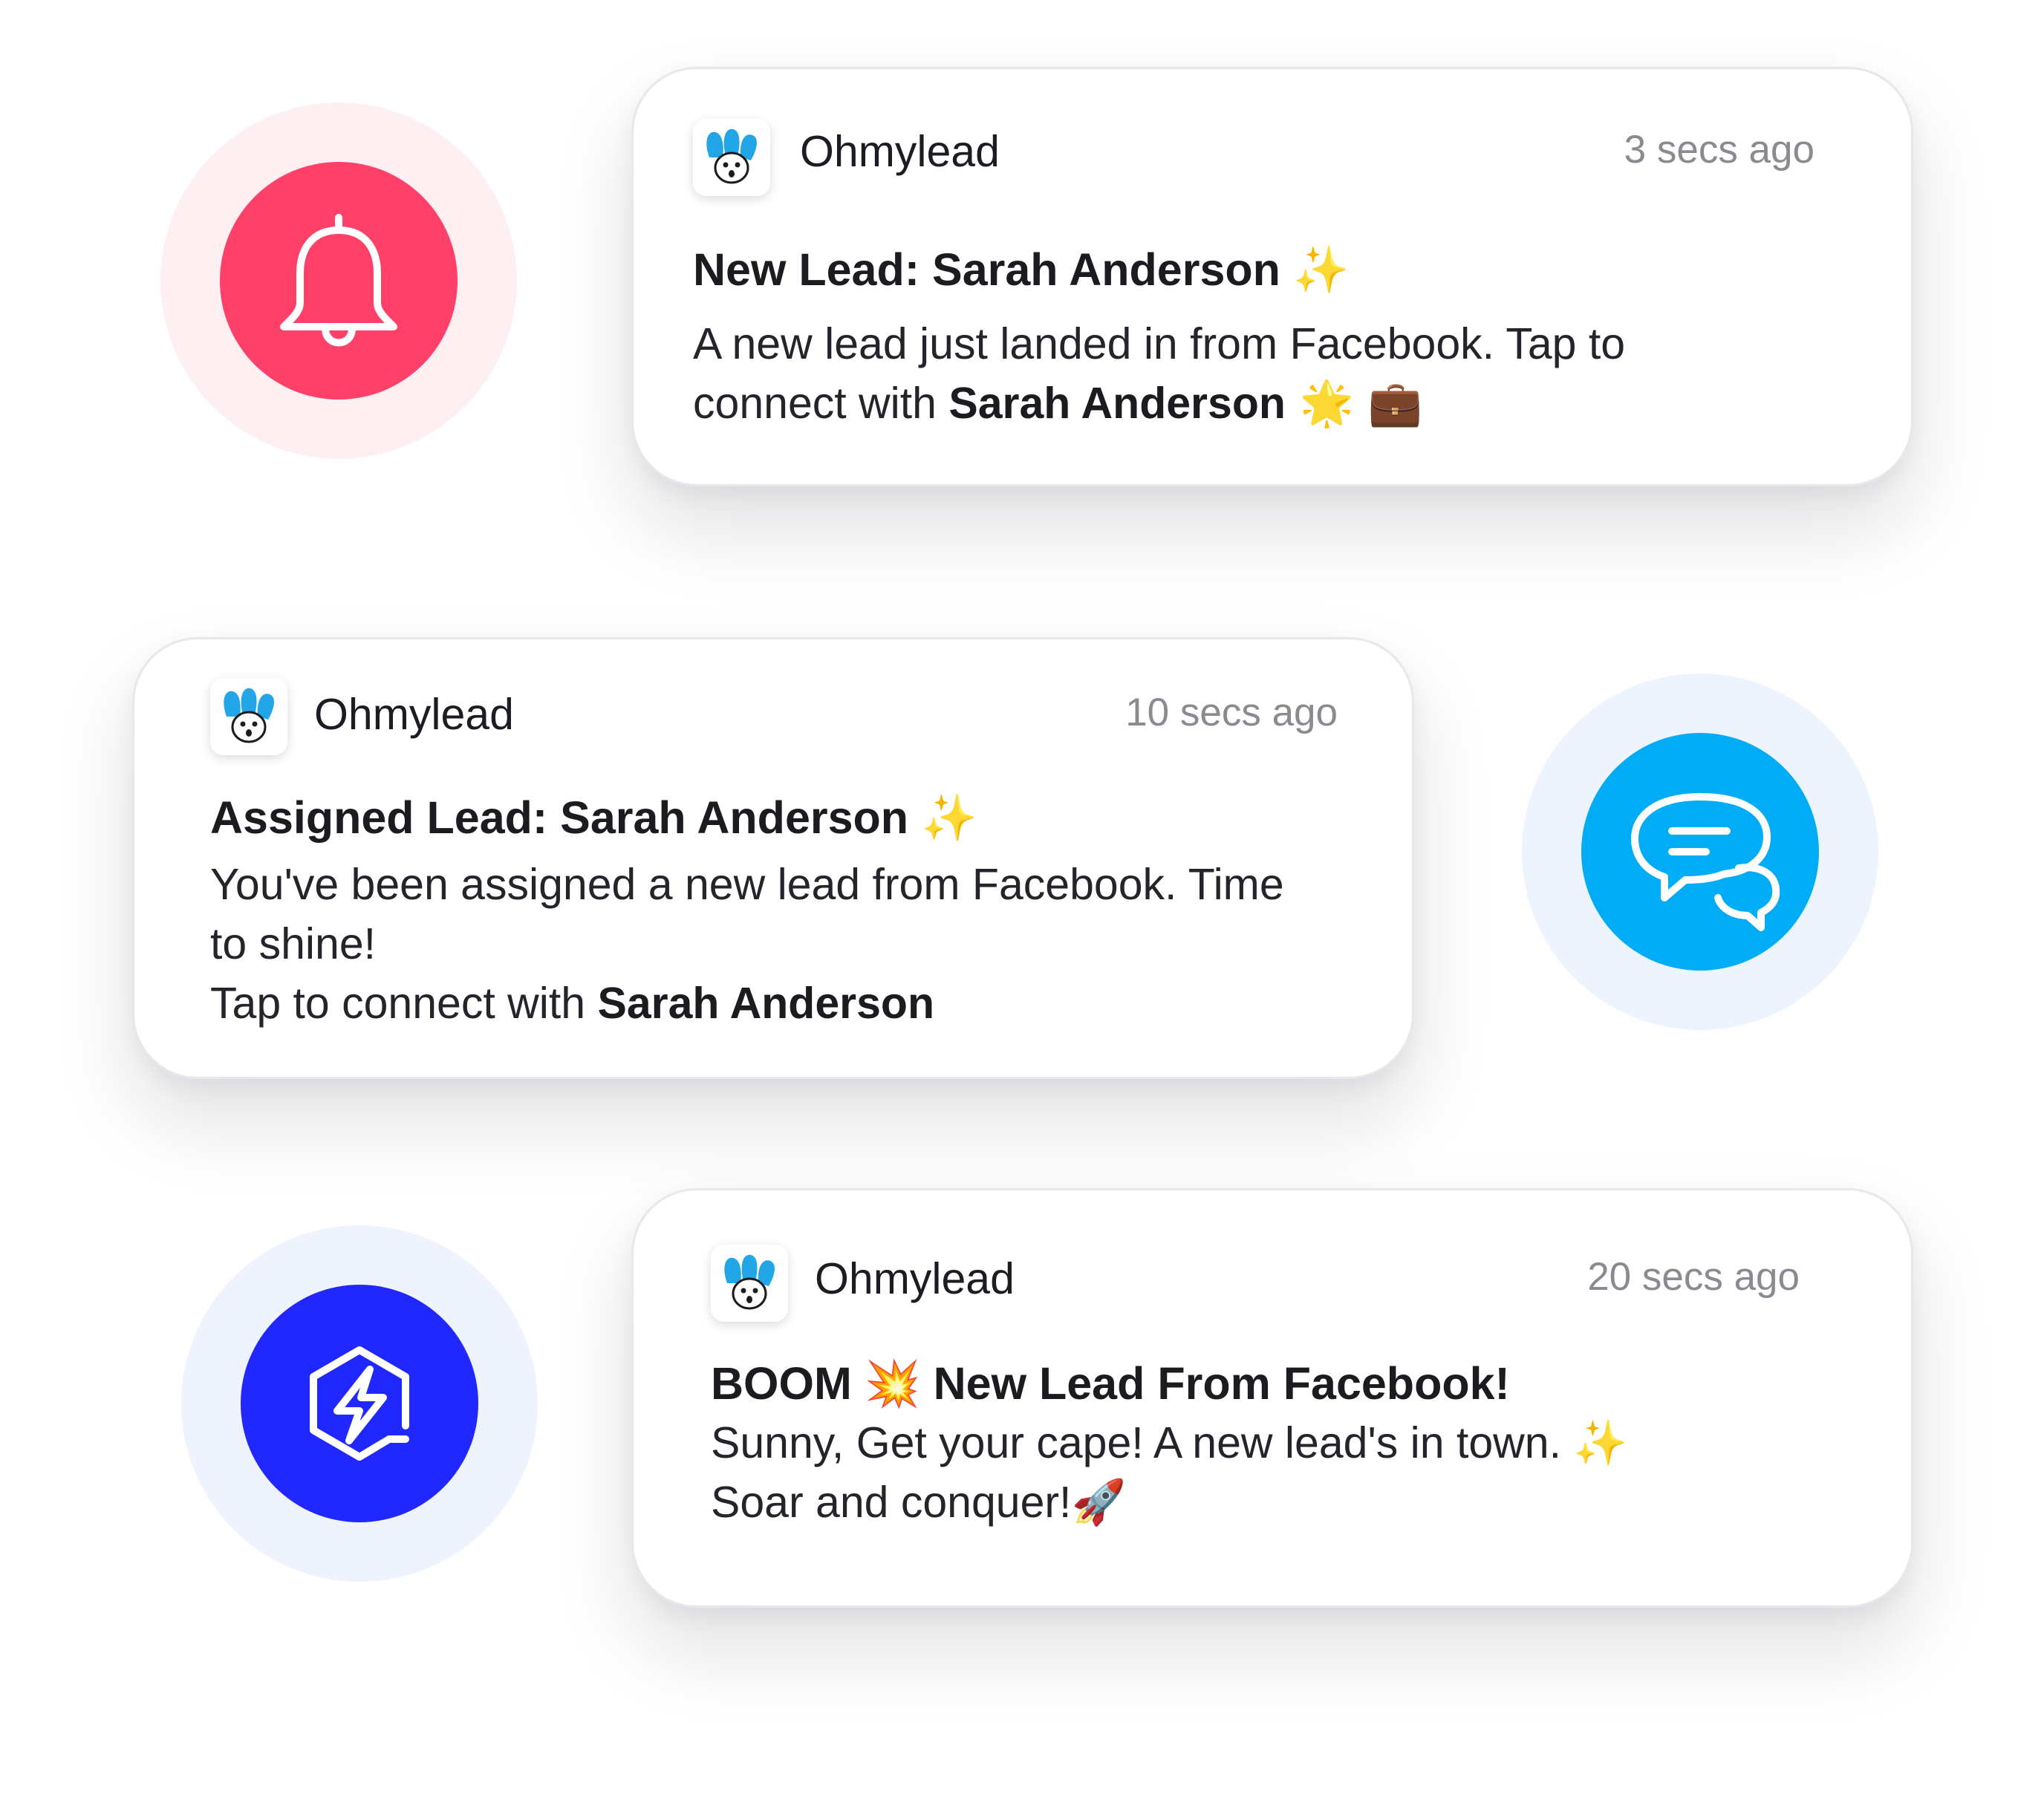 The image size is (2044, 1803). Describe the element at coordinates (821, 403) in the screenshot. I see `body-text: connect with` at that location.